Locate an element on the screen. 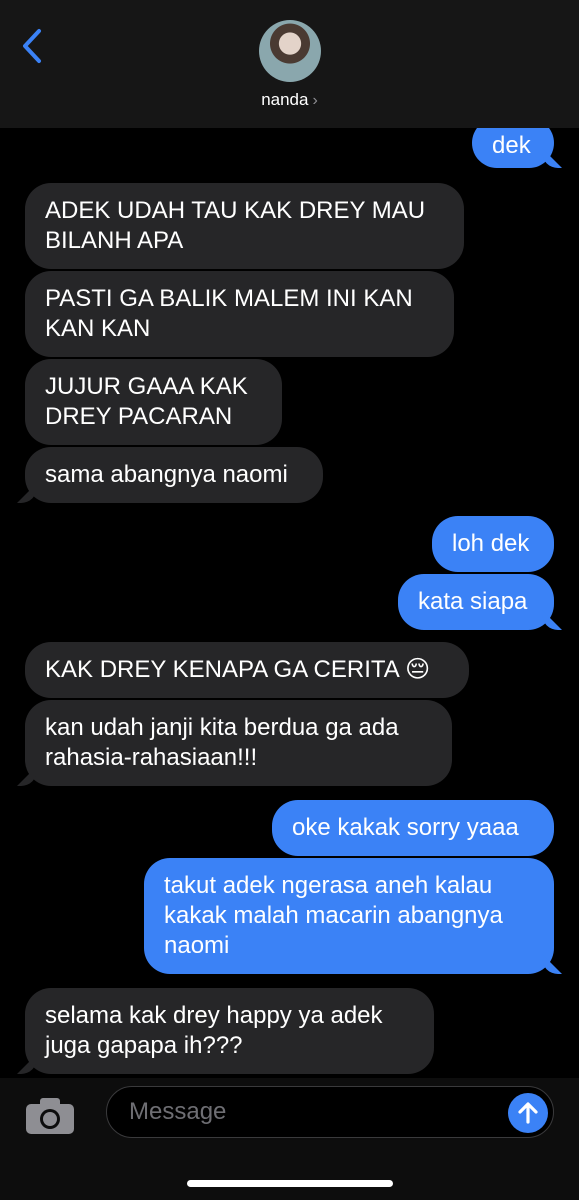 The width and height of the screenshot is (579, 1200). message-bubble-incoming: PASTI GA BALIK MALEM INI KAN KAN KAN is located at coordinates (239, 314).